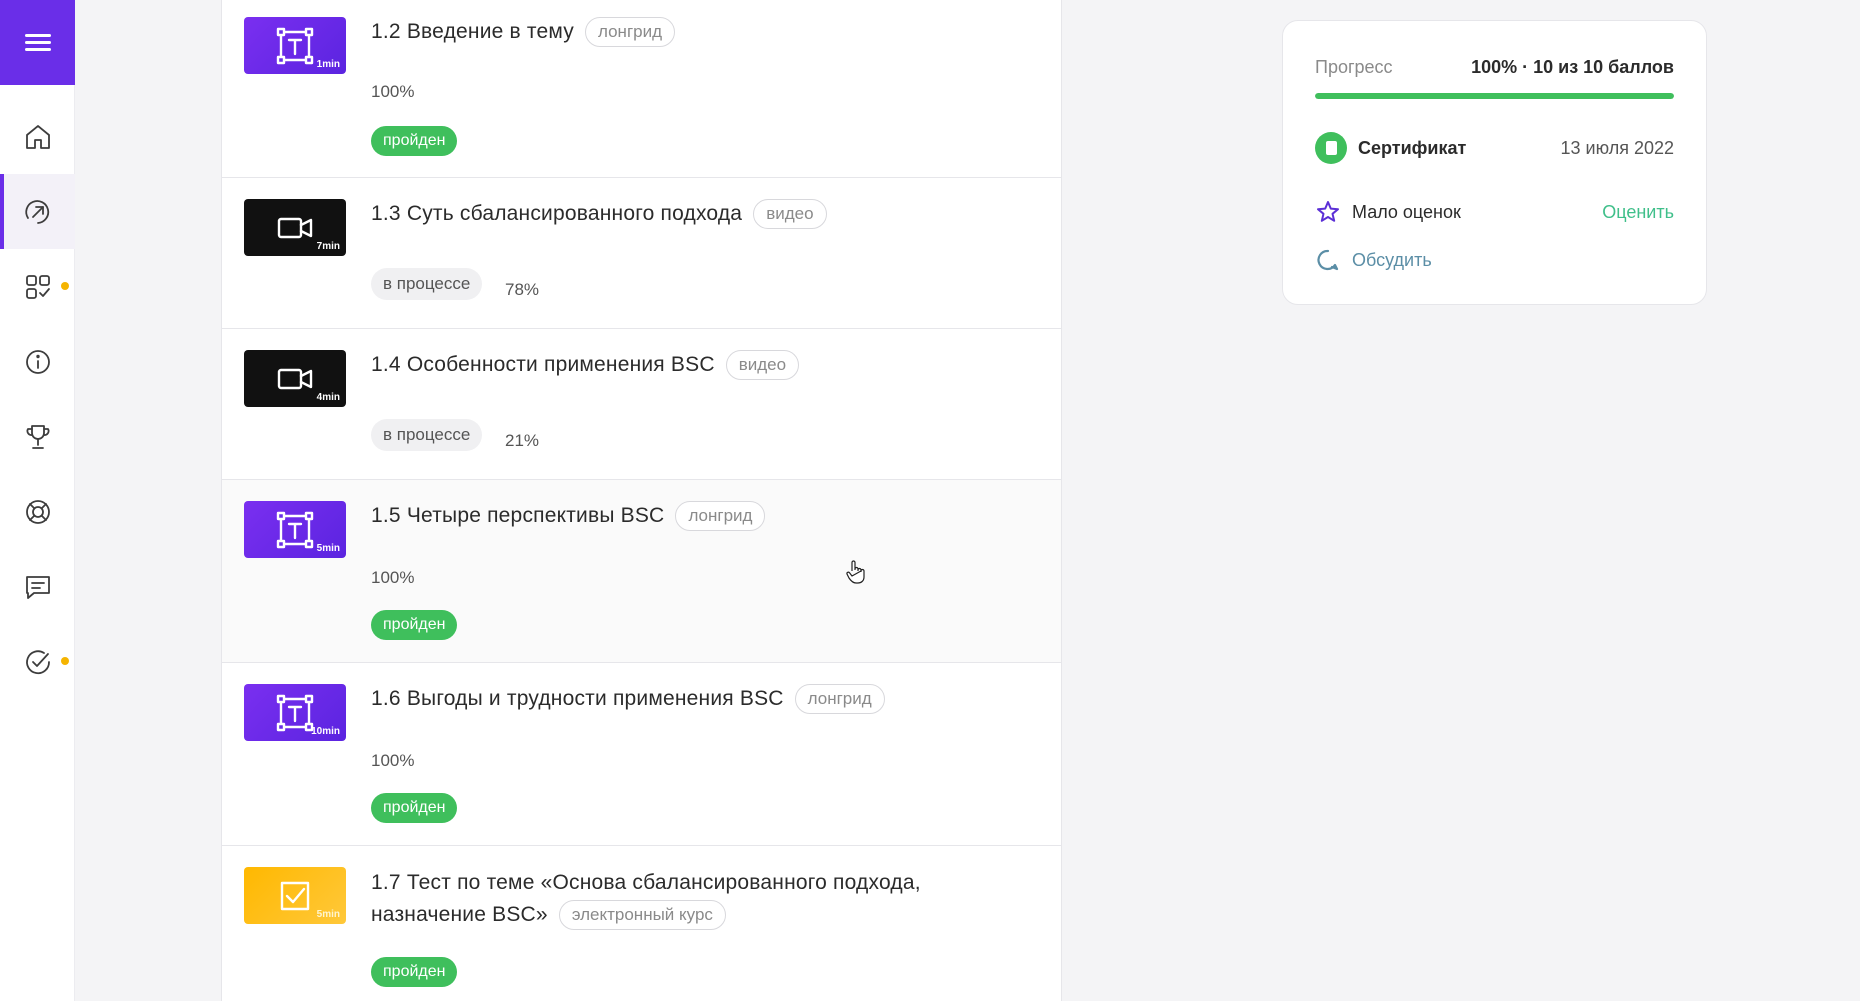 This screenshot has height=1001, width=1860. I want to click on progress-value: 100% · 10 из 10 баллов, so click(1572, 67).